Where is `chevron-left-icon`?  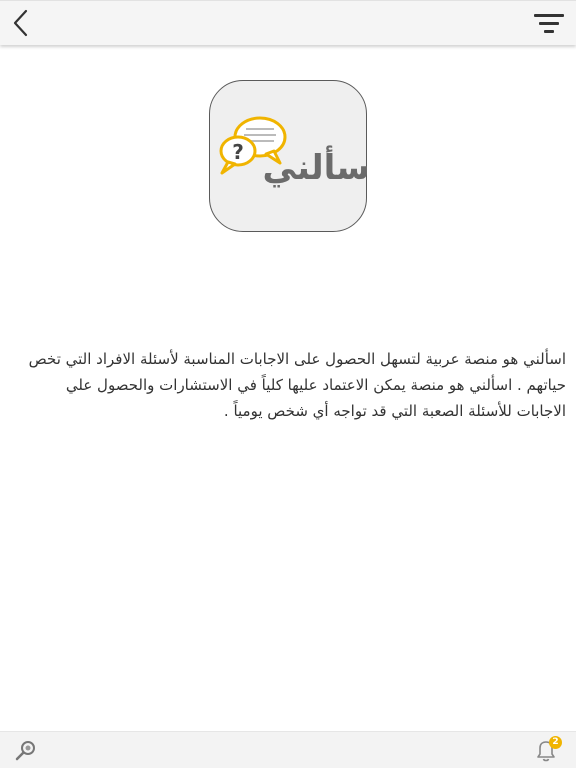
chevron-left-icon is located at coordinates (20, 23).